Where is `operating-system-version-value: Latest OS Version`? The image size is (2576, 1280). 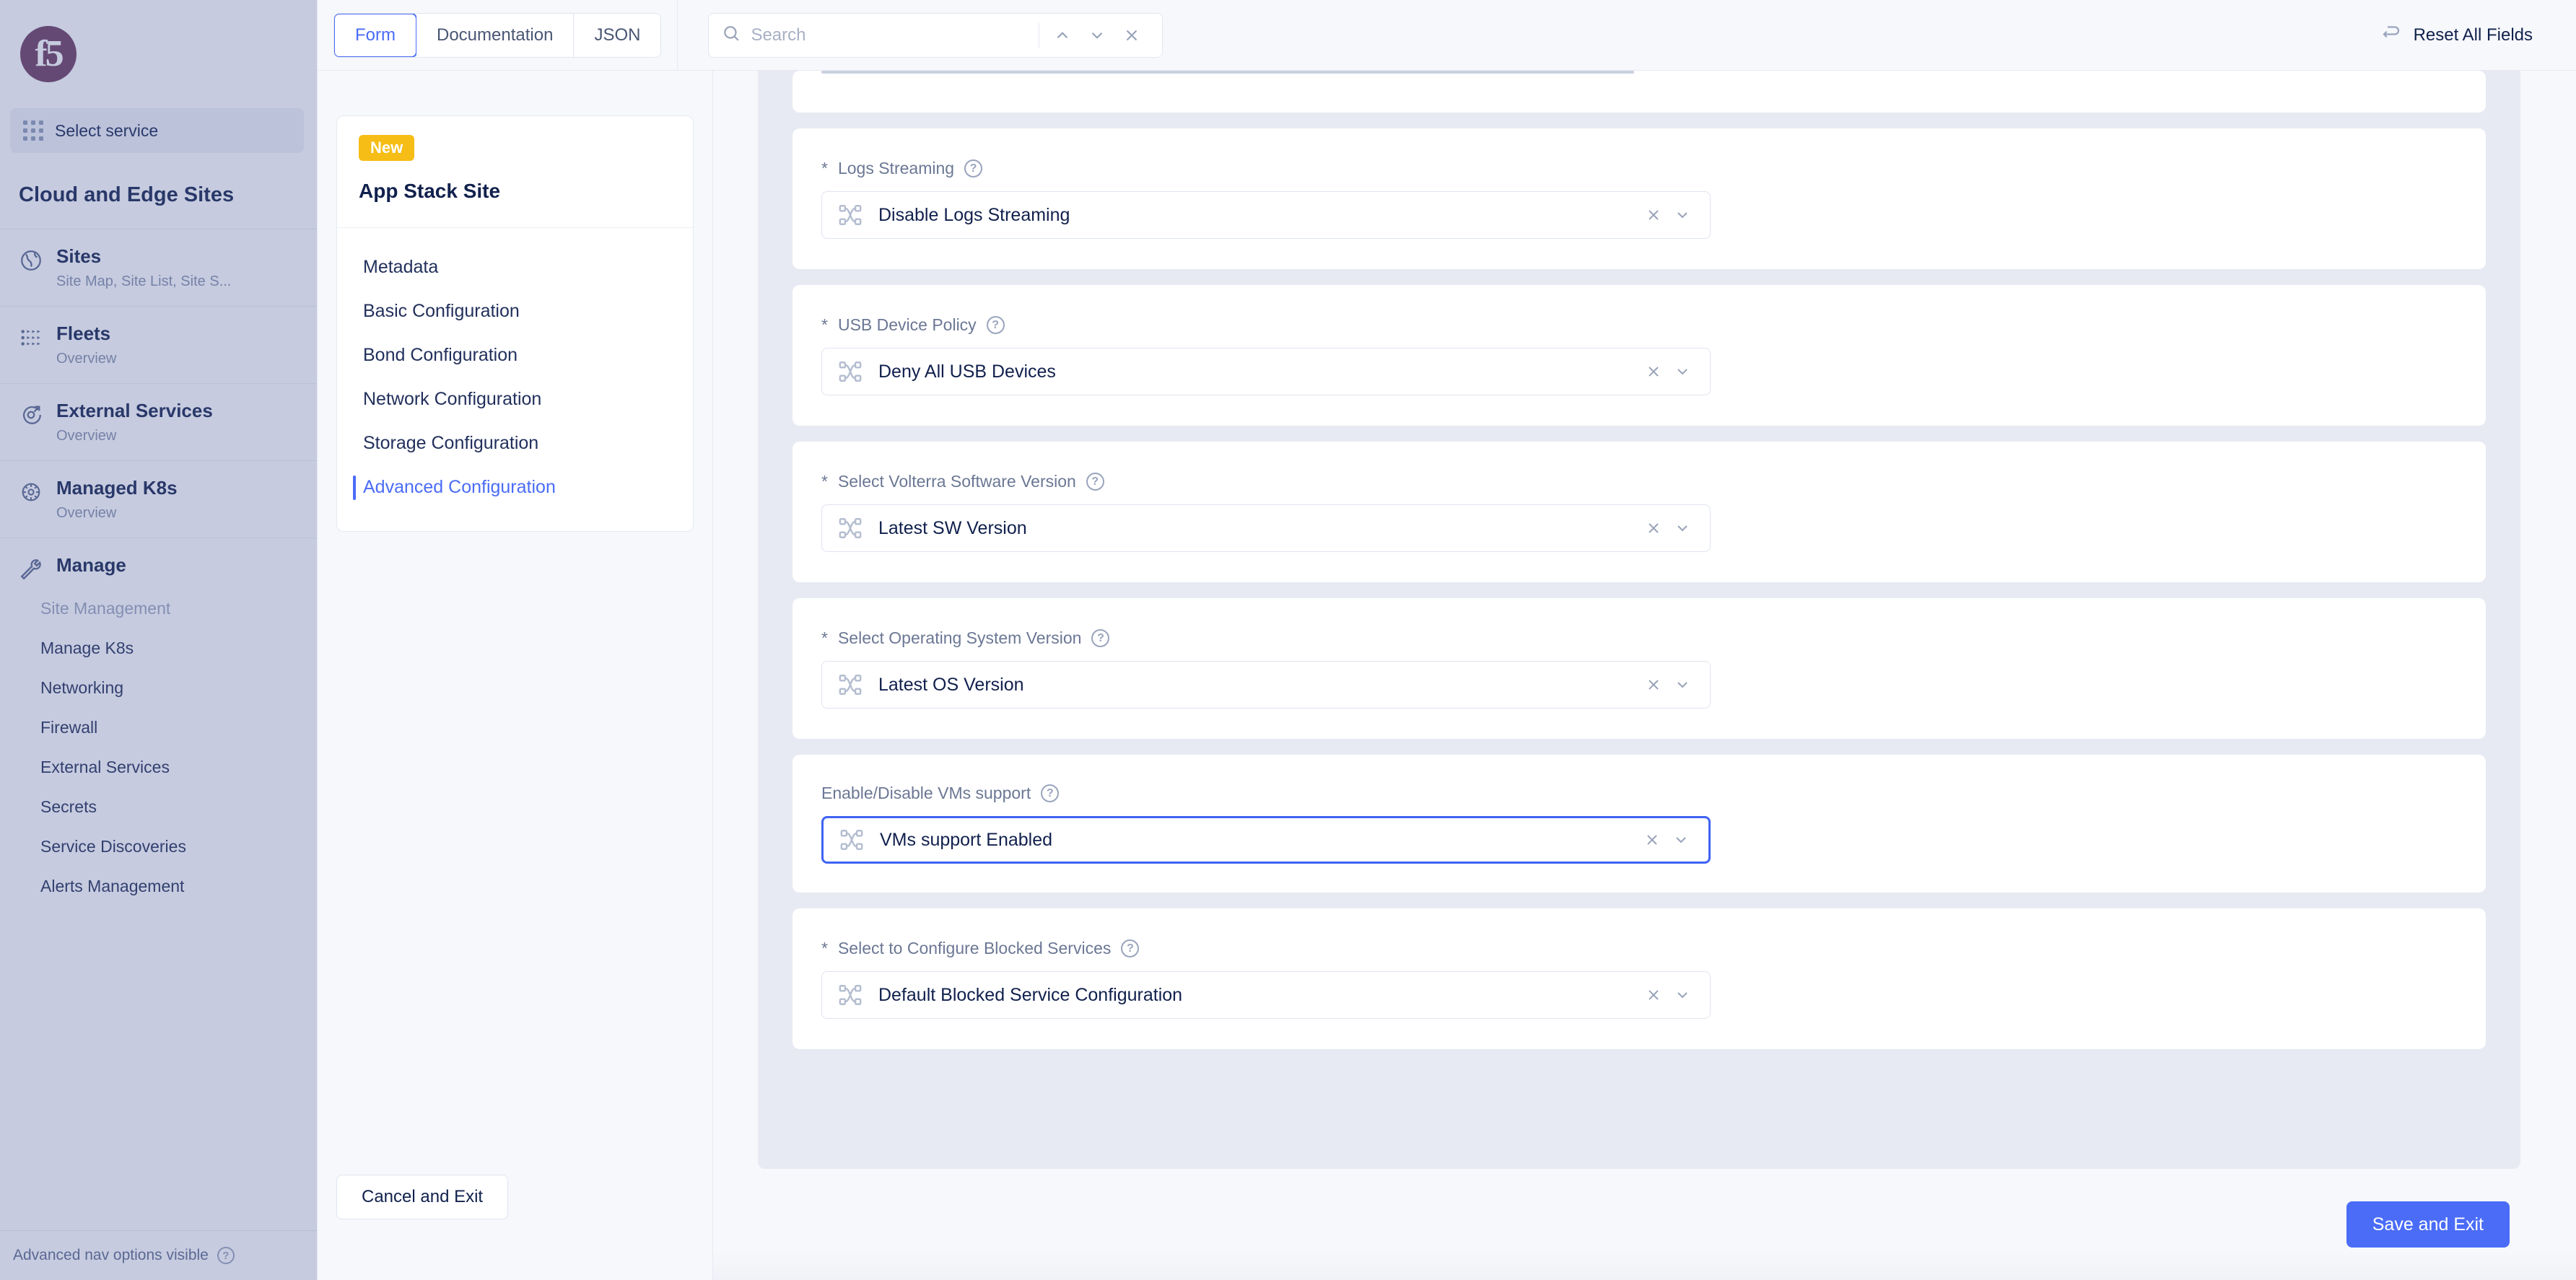 operating-system-version-value: Latest OS Version is located at coordinates (951, 684).